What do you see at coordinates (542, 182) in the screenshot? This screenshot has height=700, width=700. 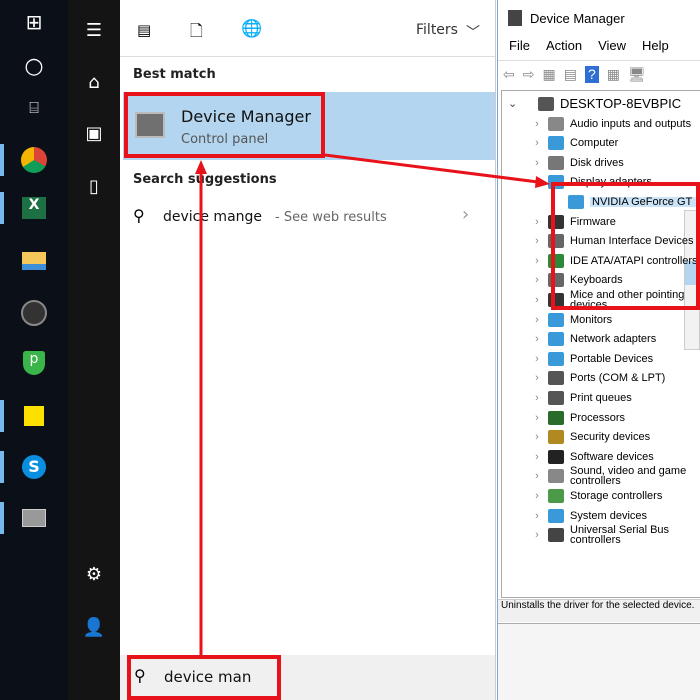 I see `arrowhead-right` at bounding box center [542, 182].